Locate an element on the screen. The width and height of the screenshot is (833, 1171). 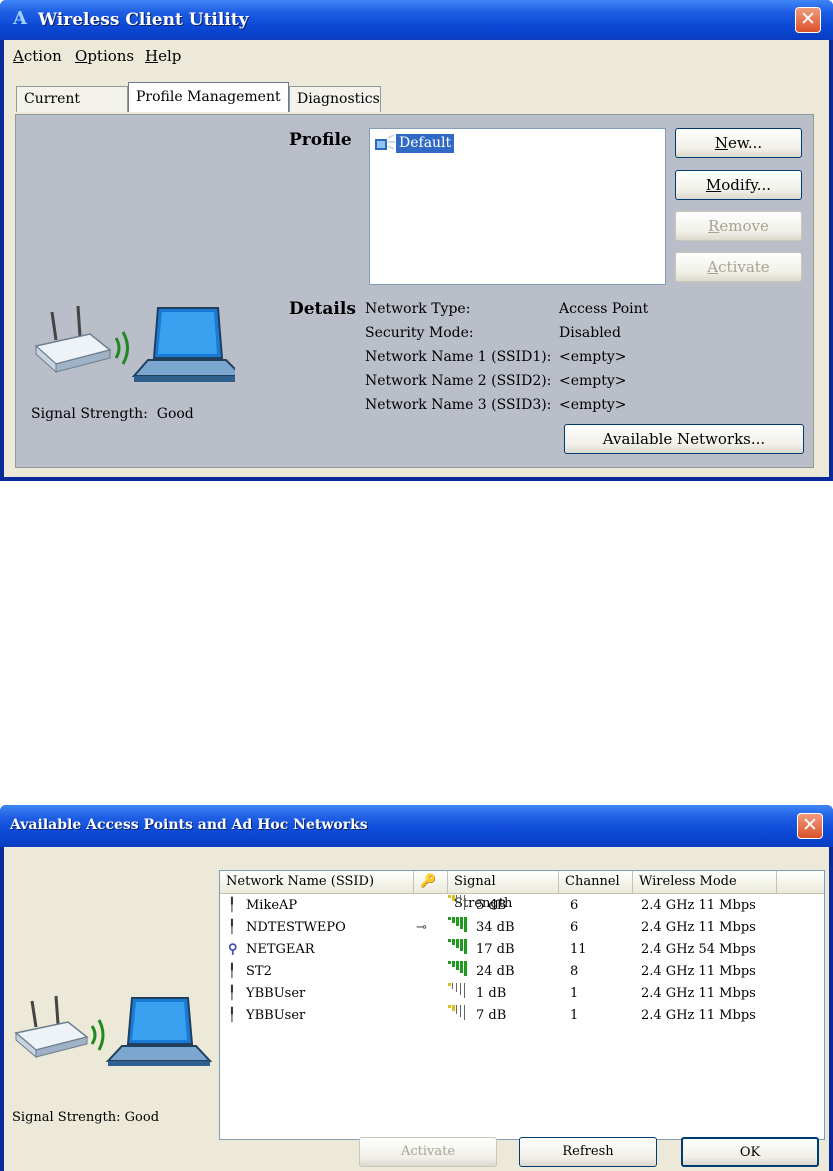
detail-label-ssid3: Network Name 3 (SSID3): is located at coordinates (458, 405).